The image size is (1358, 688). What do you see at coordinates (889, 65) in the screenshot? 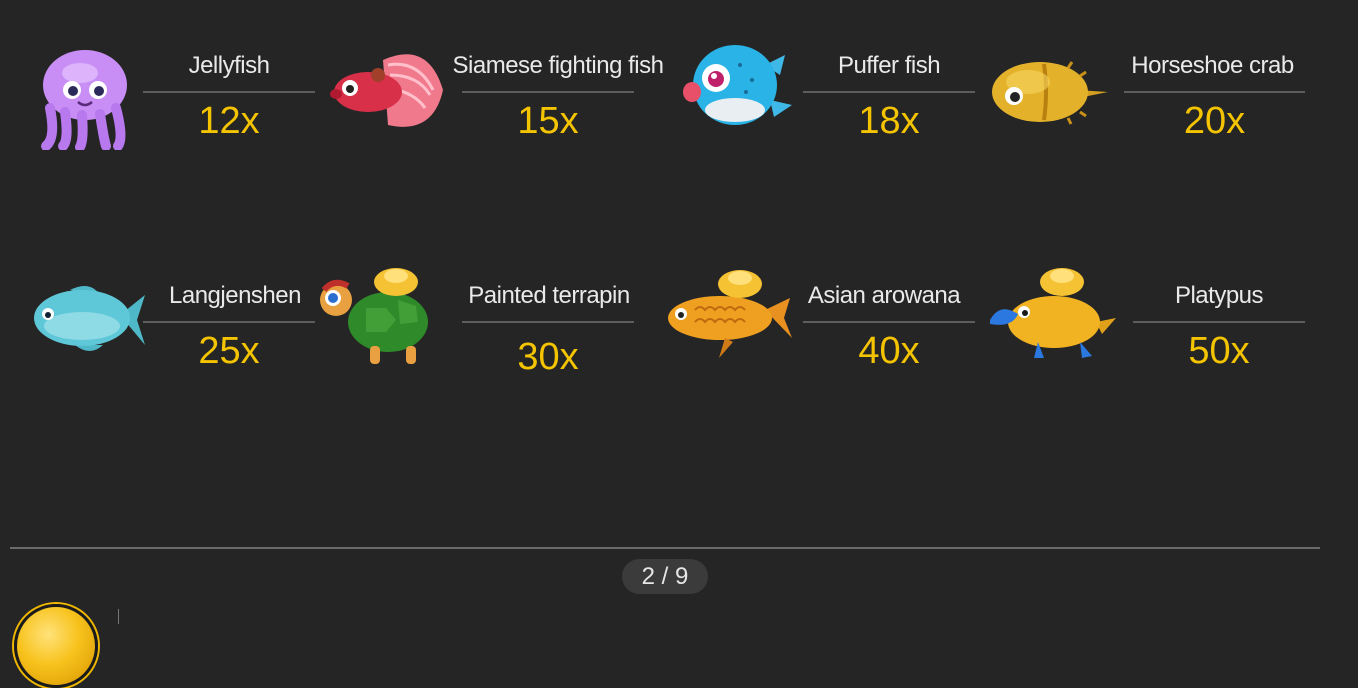
I see `item-name: Puffer fish` at bounding box center [889, 65].